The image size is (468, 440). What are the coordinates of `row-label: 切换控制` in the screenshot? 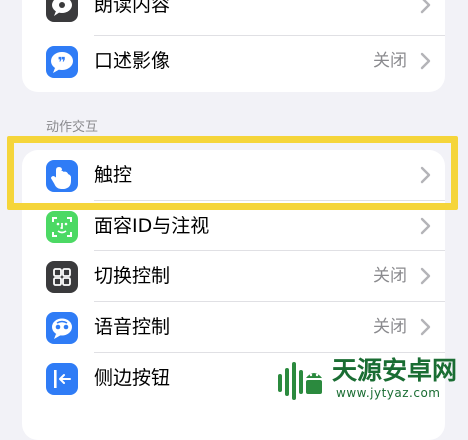 It's located at (132, 276).